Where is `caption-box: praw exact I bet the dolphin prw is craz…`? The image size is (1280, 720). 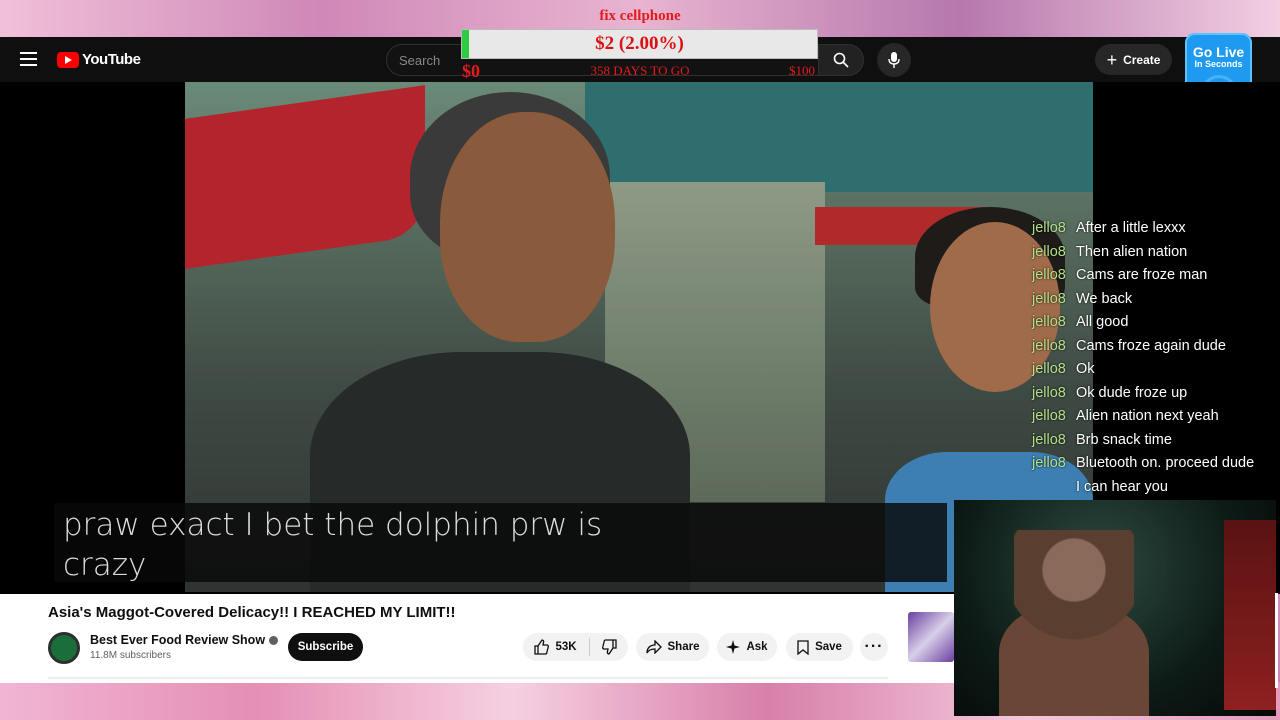
caption-box: praw exact I bet the dolphin prw is craz… is located at coordinates (500, 543).